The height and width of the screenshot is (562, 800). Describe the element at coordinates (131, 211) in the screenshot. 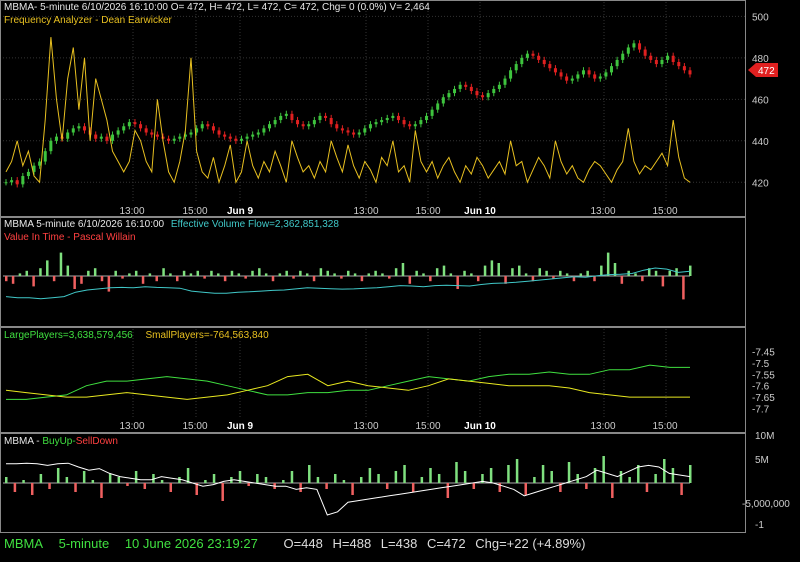

I see `time-tick-label: 13:00` at that location.